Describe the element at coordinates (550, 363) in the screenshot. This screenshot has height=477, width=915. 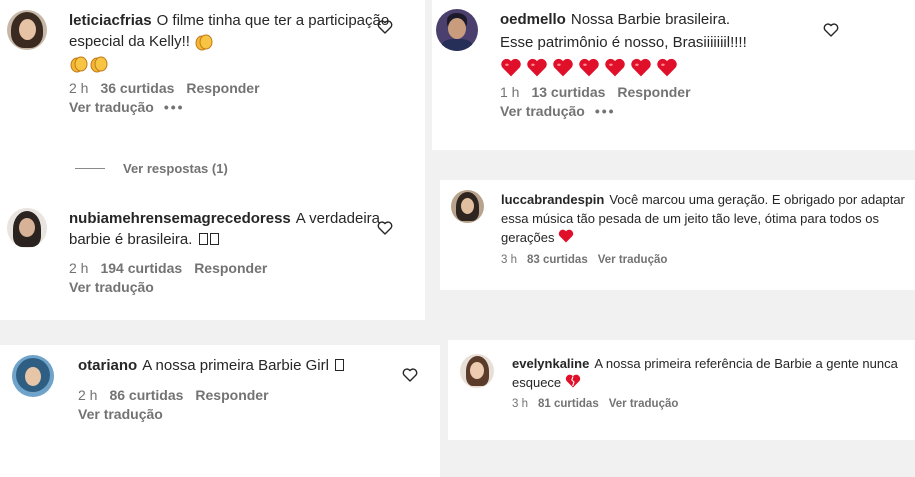
I see `comment-username: evelynkaline` at that location.